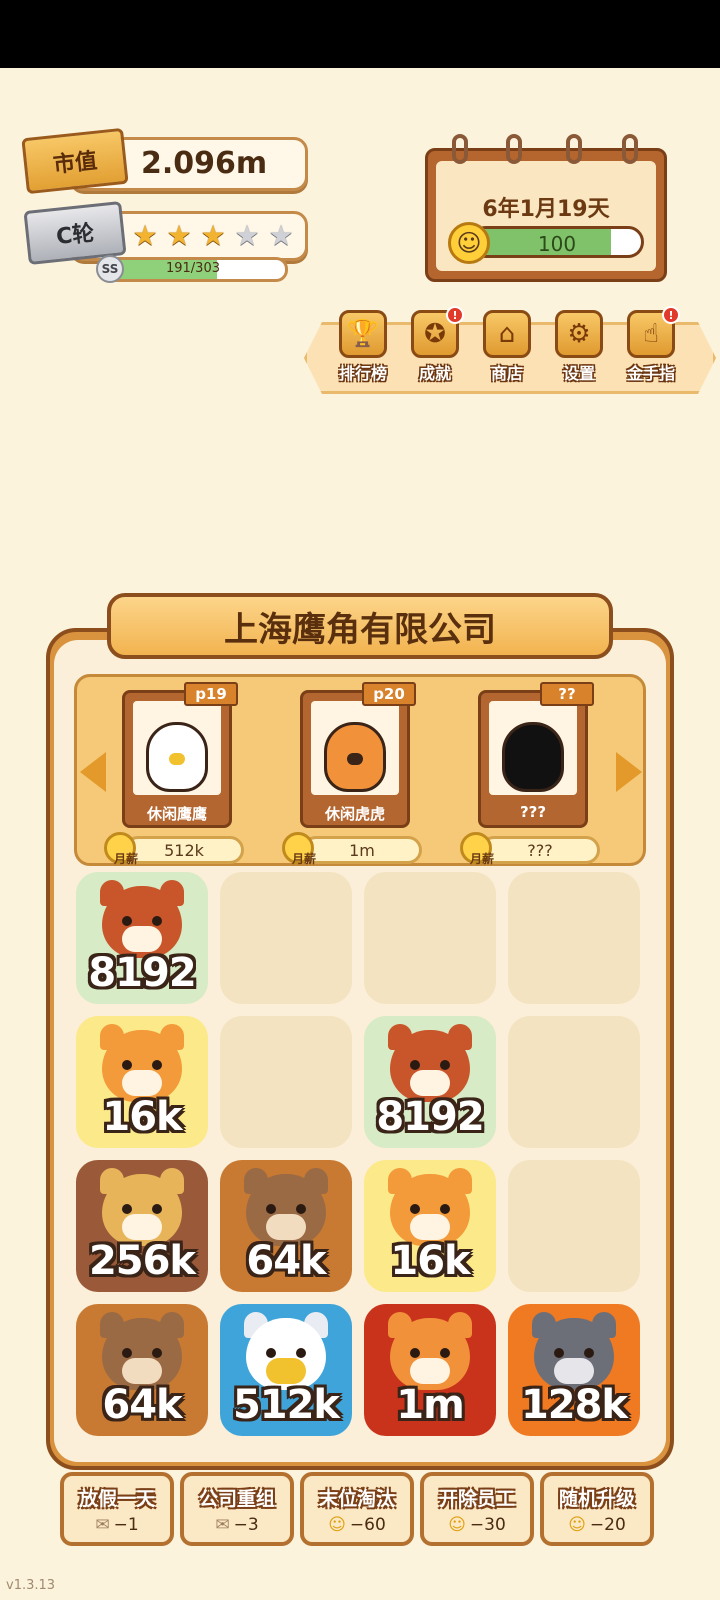 Image resolution: width=720 pixels, height=1600 pixels. I want to click on employee-card: 休闲虎虎 p20, so click(358, 755).